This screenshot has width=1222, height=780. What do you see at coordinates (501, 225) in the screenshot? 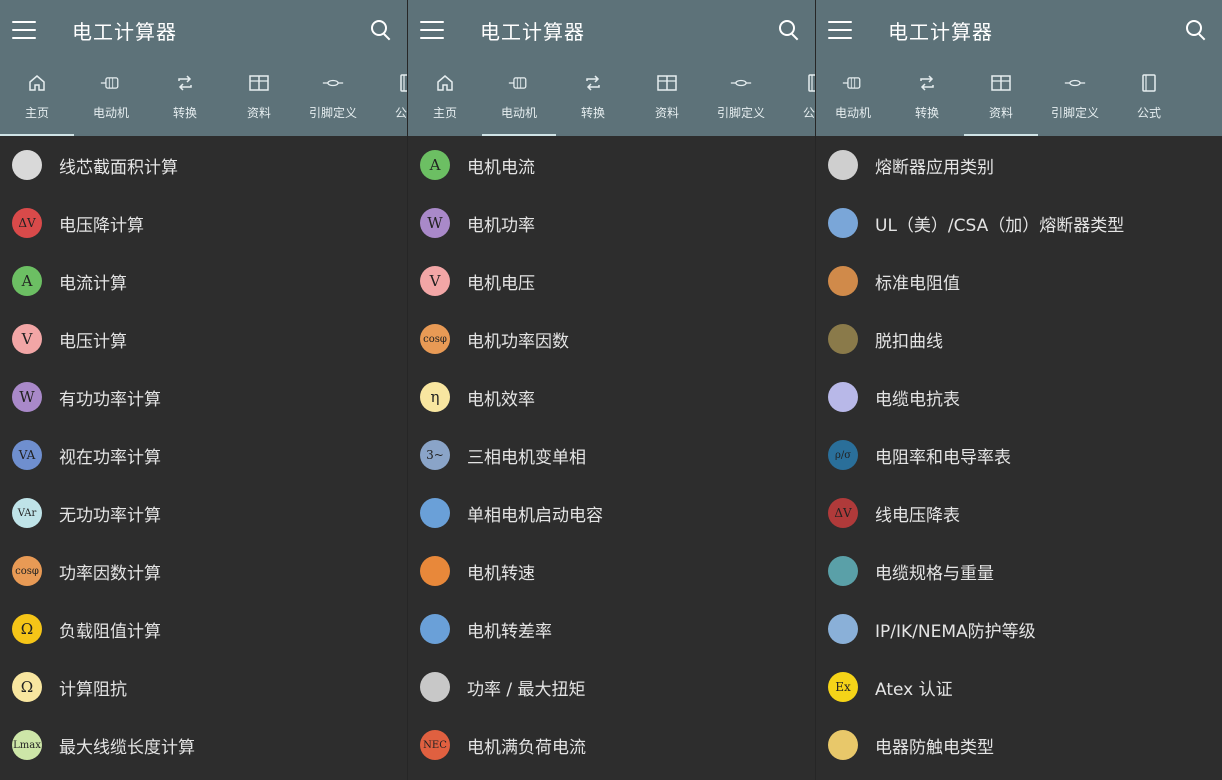
I see `list-item-label: 电机功率` at bounding box center [501, 225].